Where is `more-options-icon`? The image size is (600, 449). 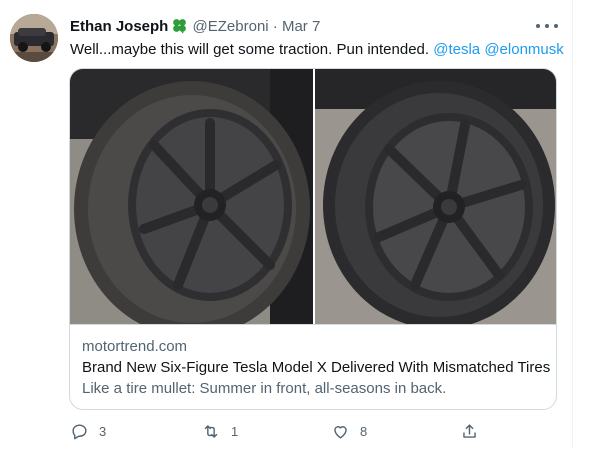
more-options-icon is located at coordinates (547, 26).